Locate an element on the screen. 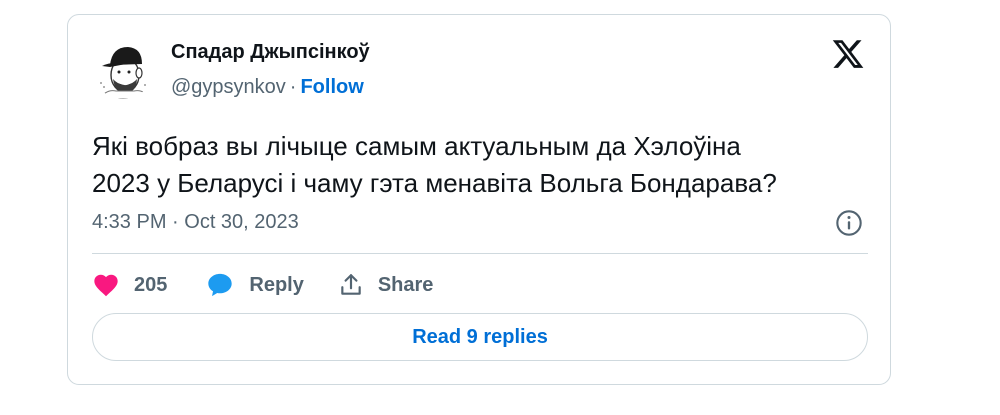  avatar-cartoon is located at coordinates (125, 73).